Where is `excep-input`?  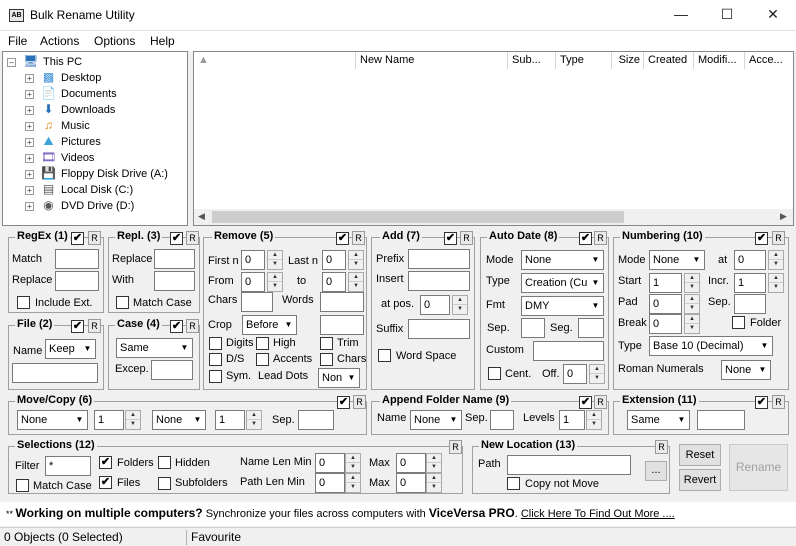
excep-input is located at coordinates (172, 370).